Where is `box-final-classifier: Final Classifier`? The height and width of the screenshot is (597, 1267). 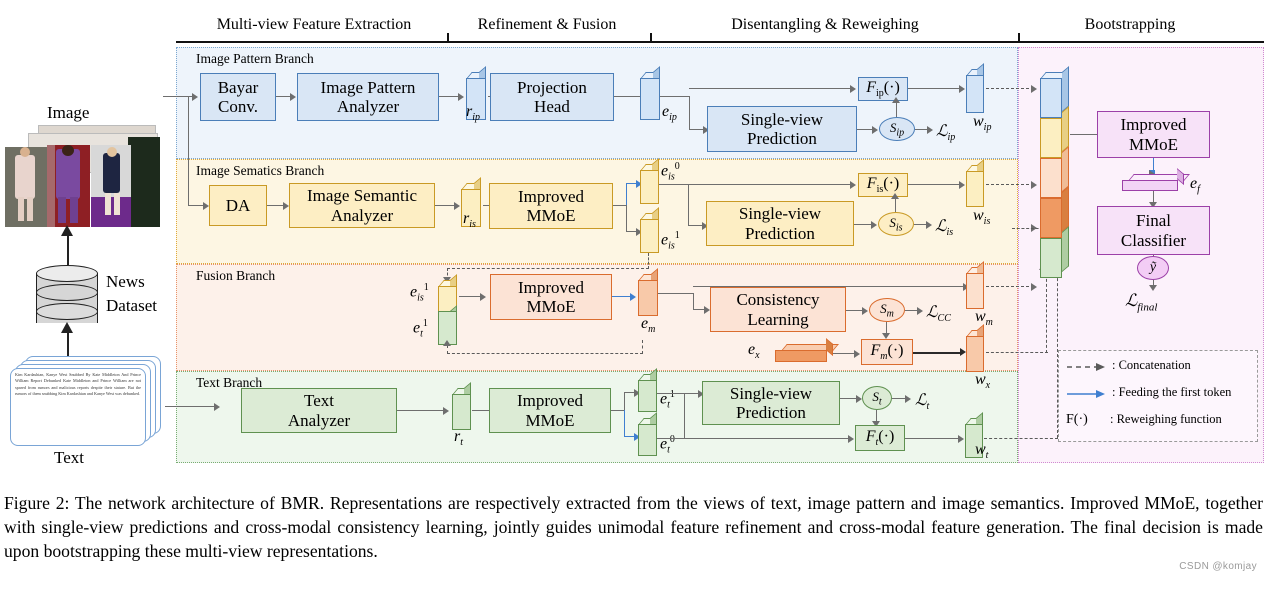
box-final-classifier: Final Classifier is located at coordinates (1153, 230).